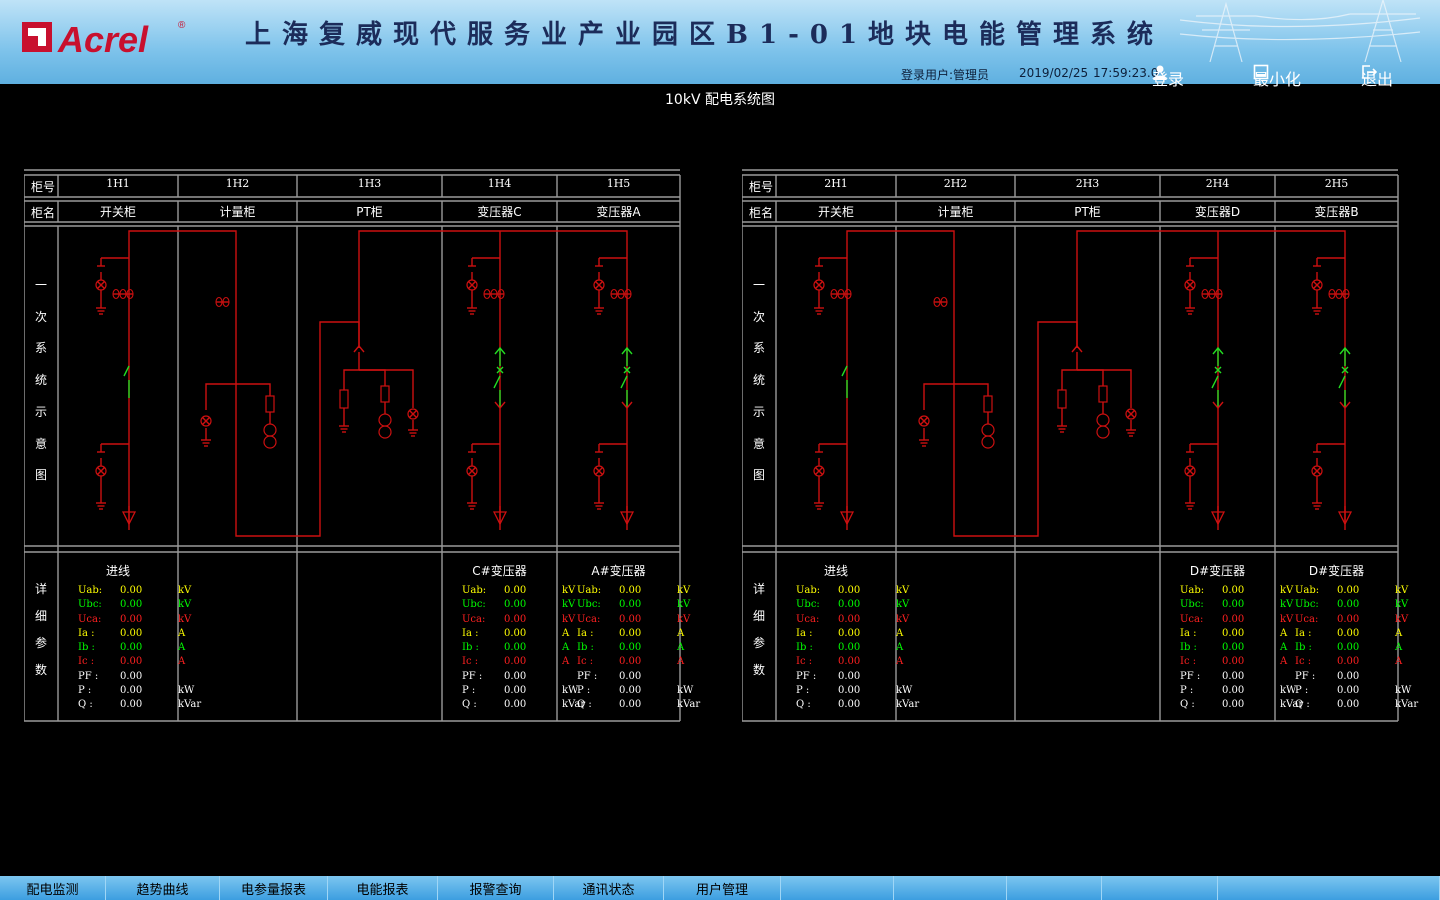 The height and width of the screenshot is (900, 1440). What do you see at coordinates (1054, 73) in the screenshot?
I see `current-date: 2019/02/25` at bounding box center [1054, 73].